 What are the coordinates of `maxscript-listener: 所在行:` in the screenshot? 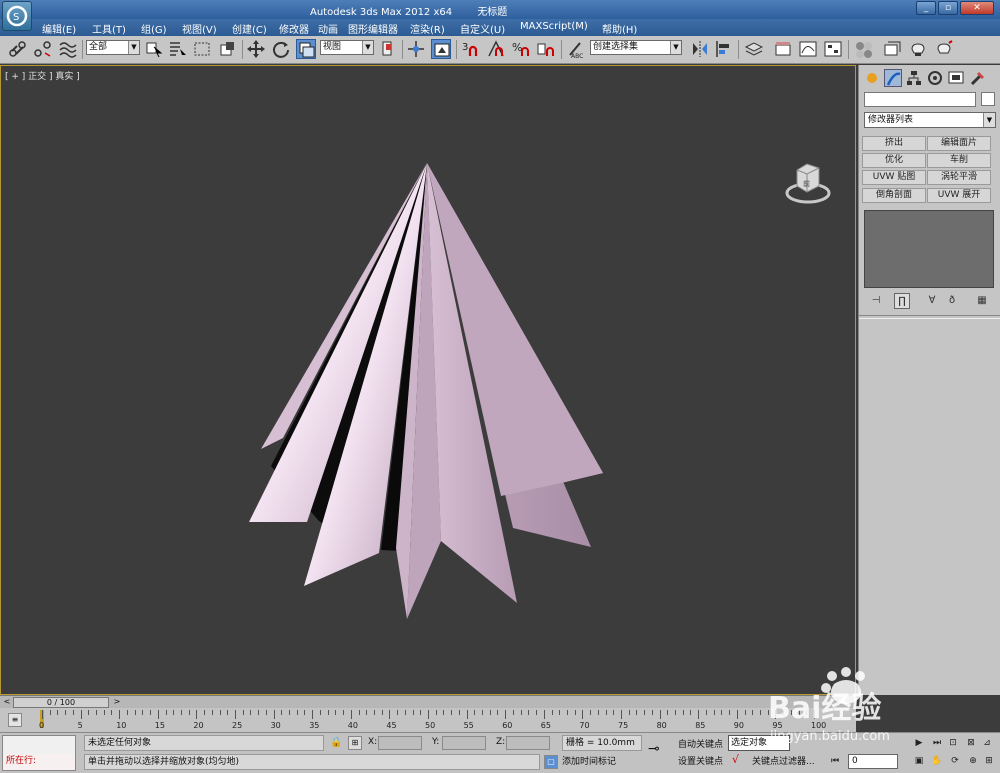 It's located at (39, 753).